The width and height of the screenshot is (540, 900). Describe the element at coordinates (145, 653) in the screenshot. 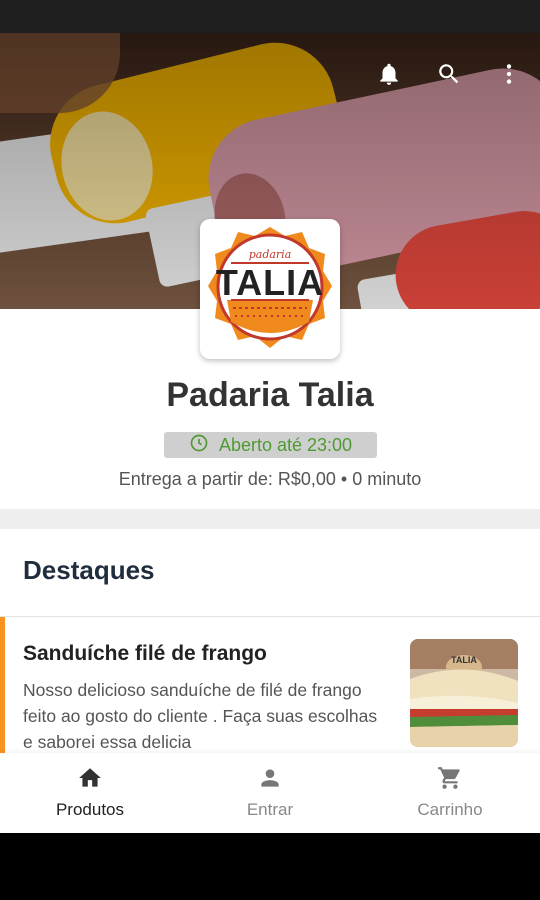

I see `product-name: Sanduíche filé de frango` at that location.